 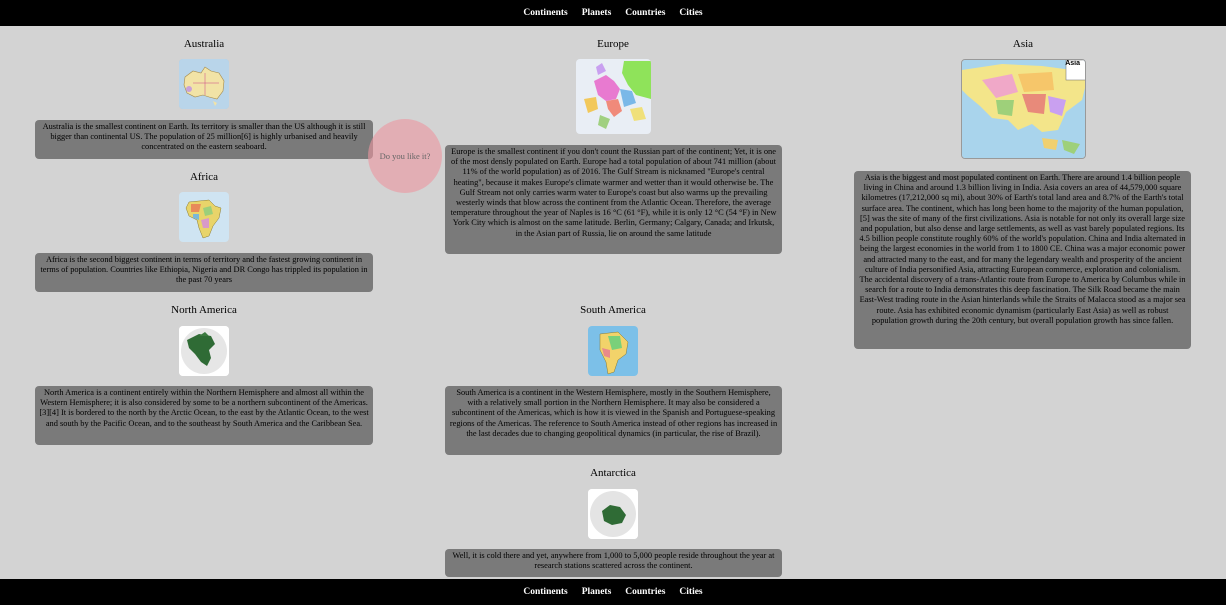 I want to click on footer-nav-continents: Continents, so click(x=545, y=592).